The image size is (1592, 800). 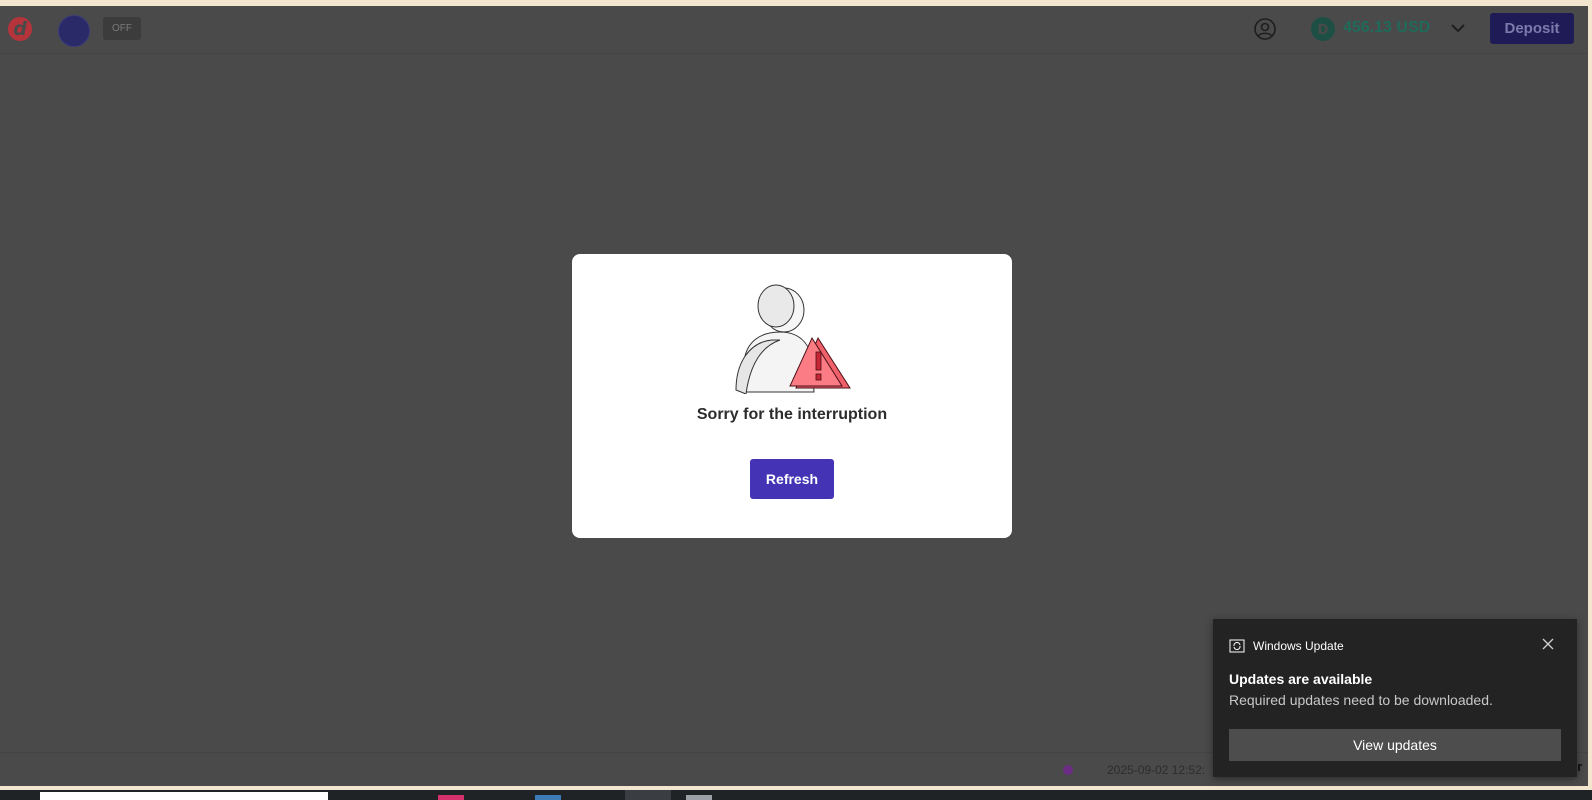 I want to click on notification-title: Updates are available, so click(x=1301, y=679).